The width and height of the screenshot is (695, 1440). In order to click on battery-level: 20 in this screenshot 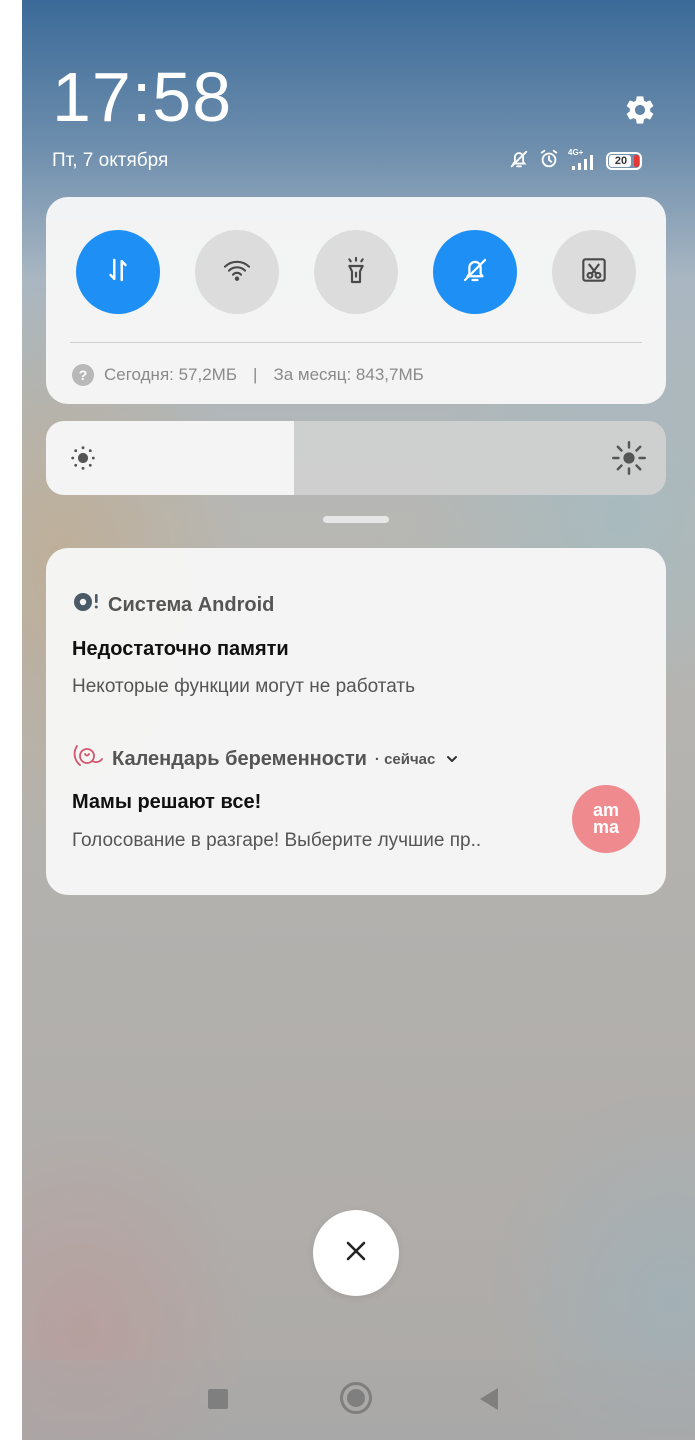, I will do `click(621, 161)`.